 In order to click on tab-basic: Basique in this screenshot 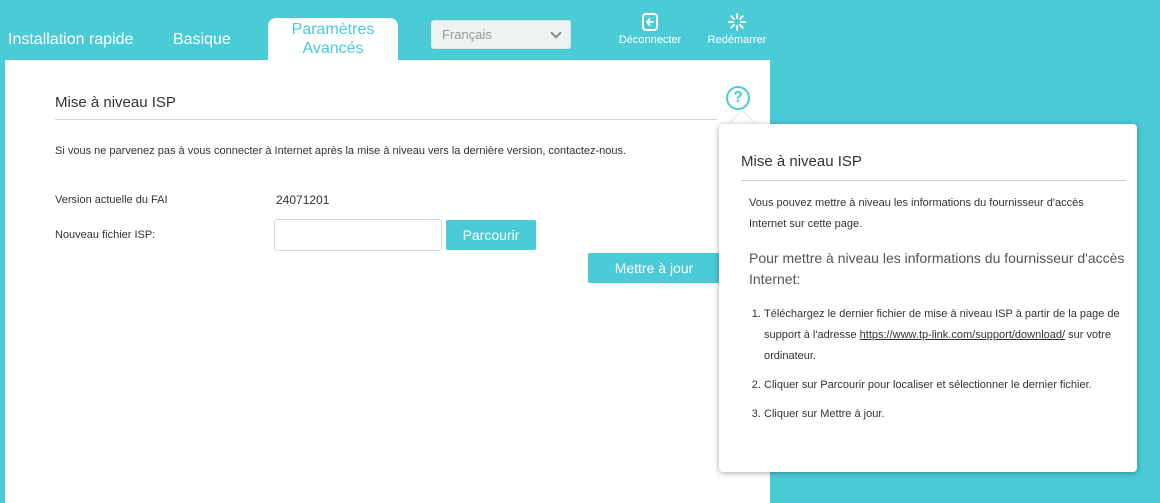, I will do `click(202, 40)`.